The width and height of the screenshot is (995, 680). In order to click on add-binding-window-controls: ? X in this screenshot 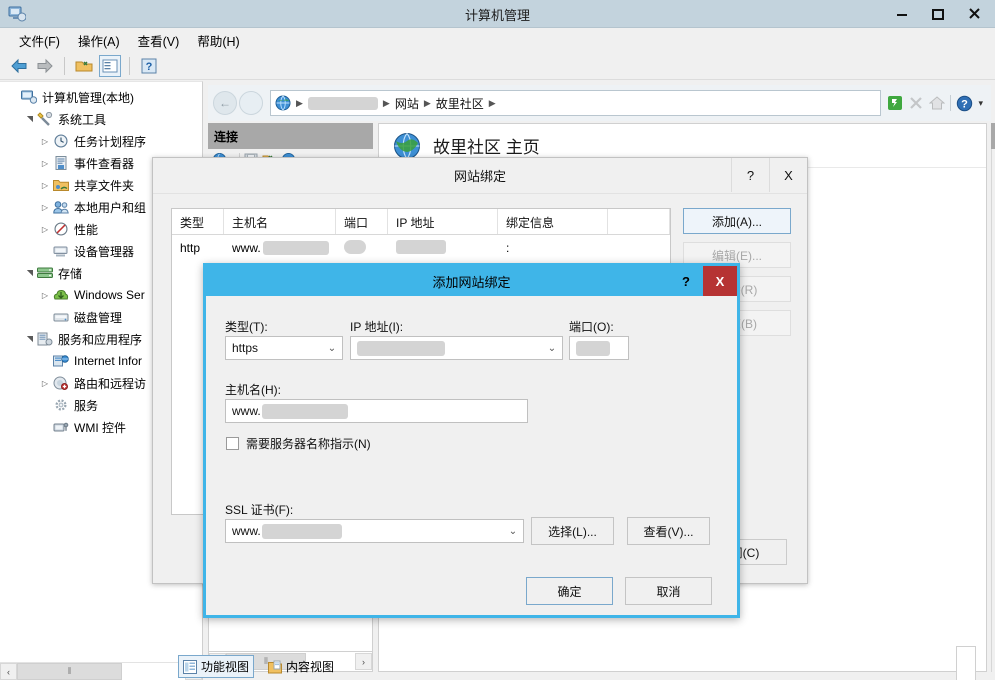, I will do `click(703, 281)`.